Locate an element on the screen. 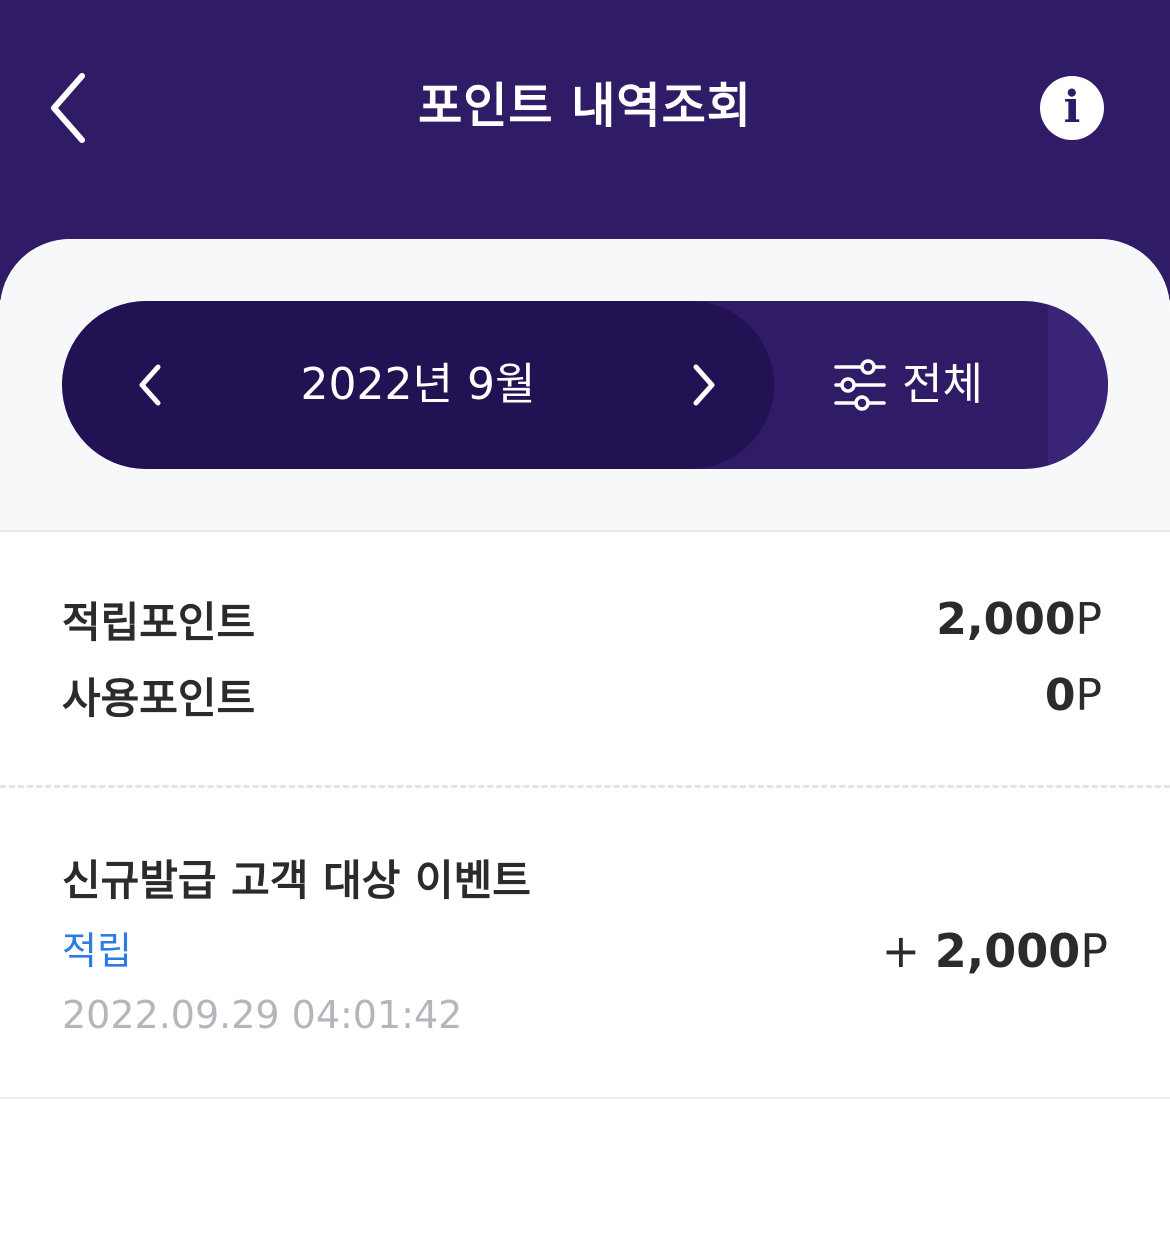 The width and height of the screenshot is (1170, 1260). month-selector: 2022년 9월 is located at coordinates (418, 385).